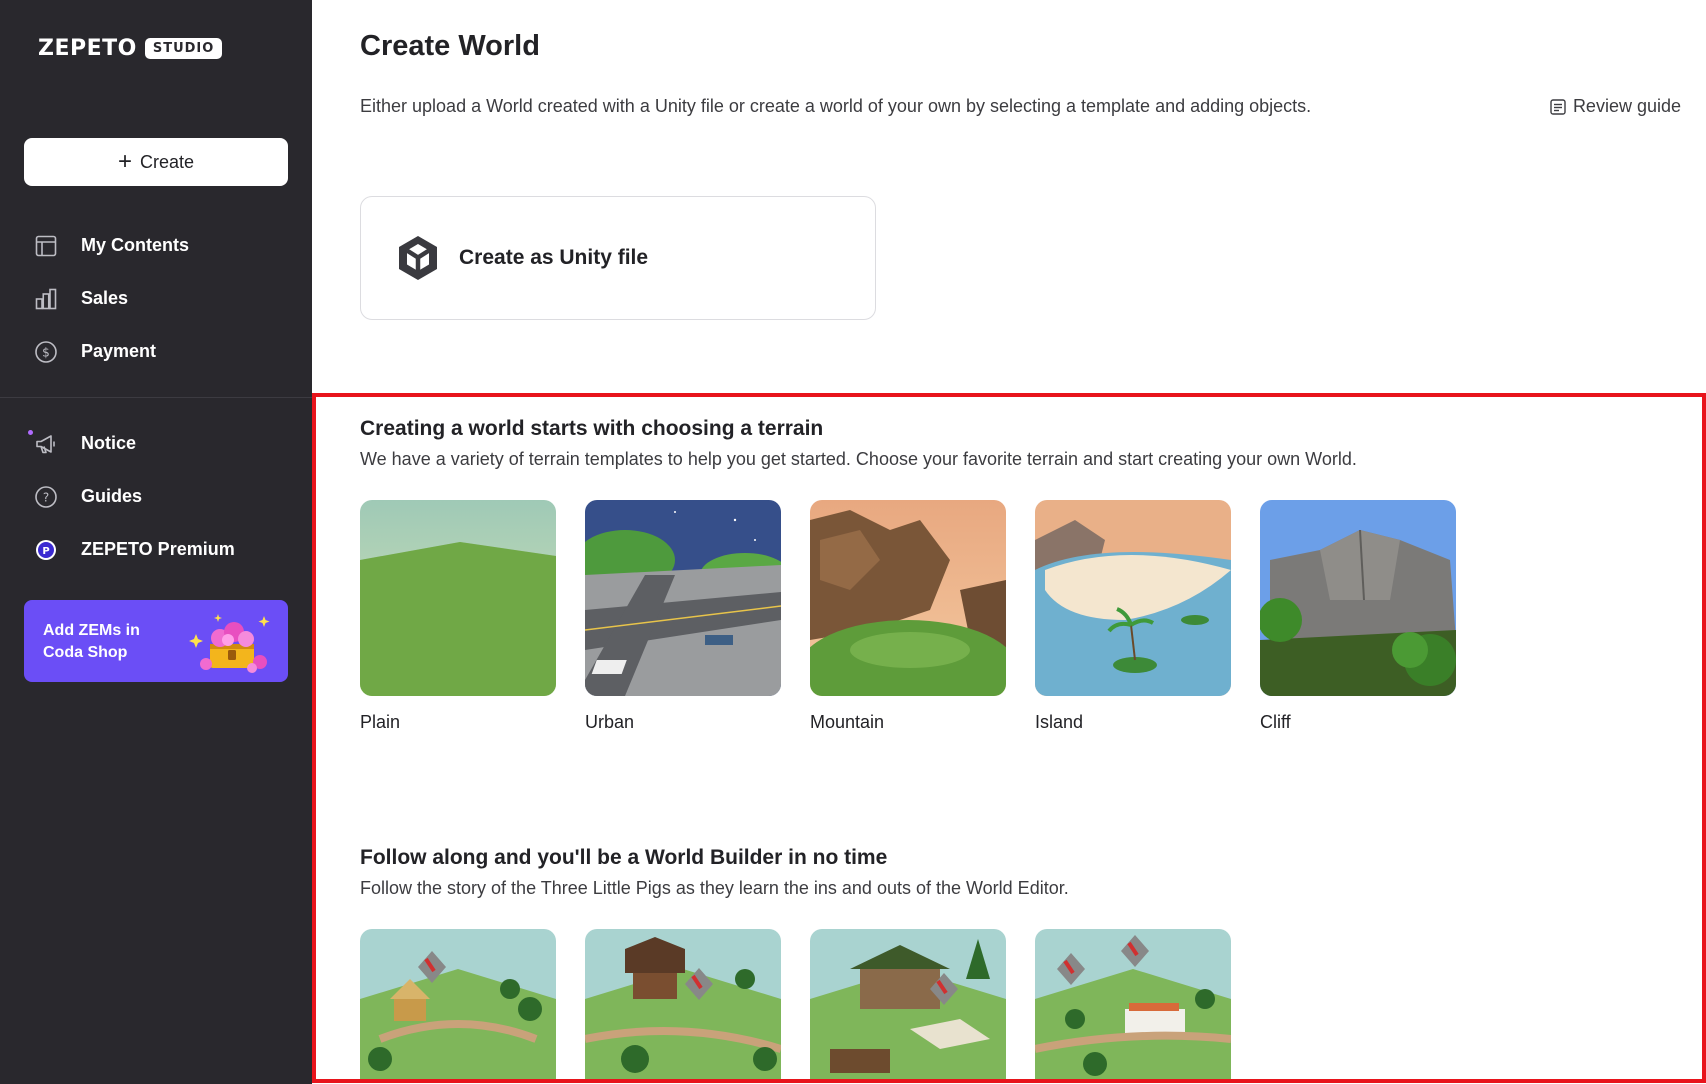  I want to click on dollar-circle-icon: $, so click(46, 352).